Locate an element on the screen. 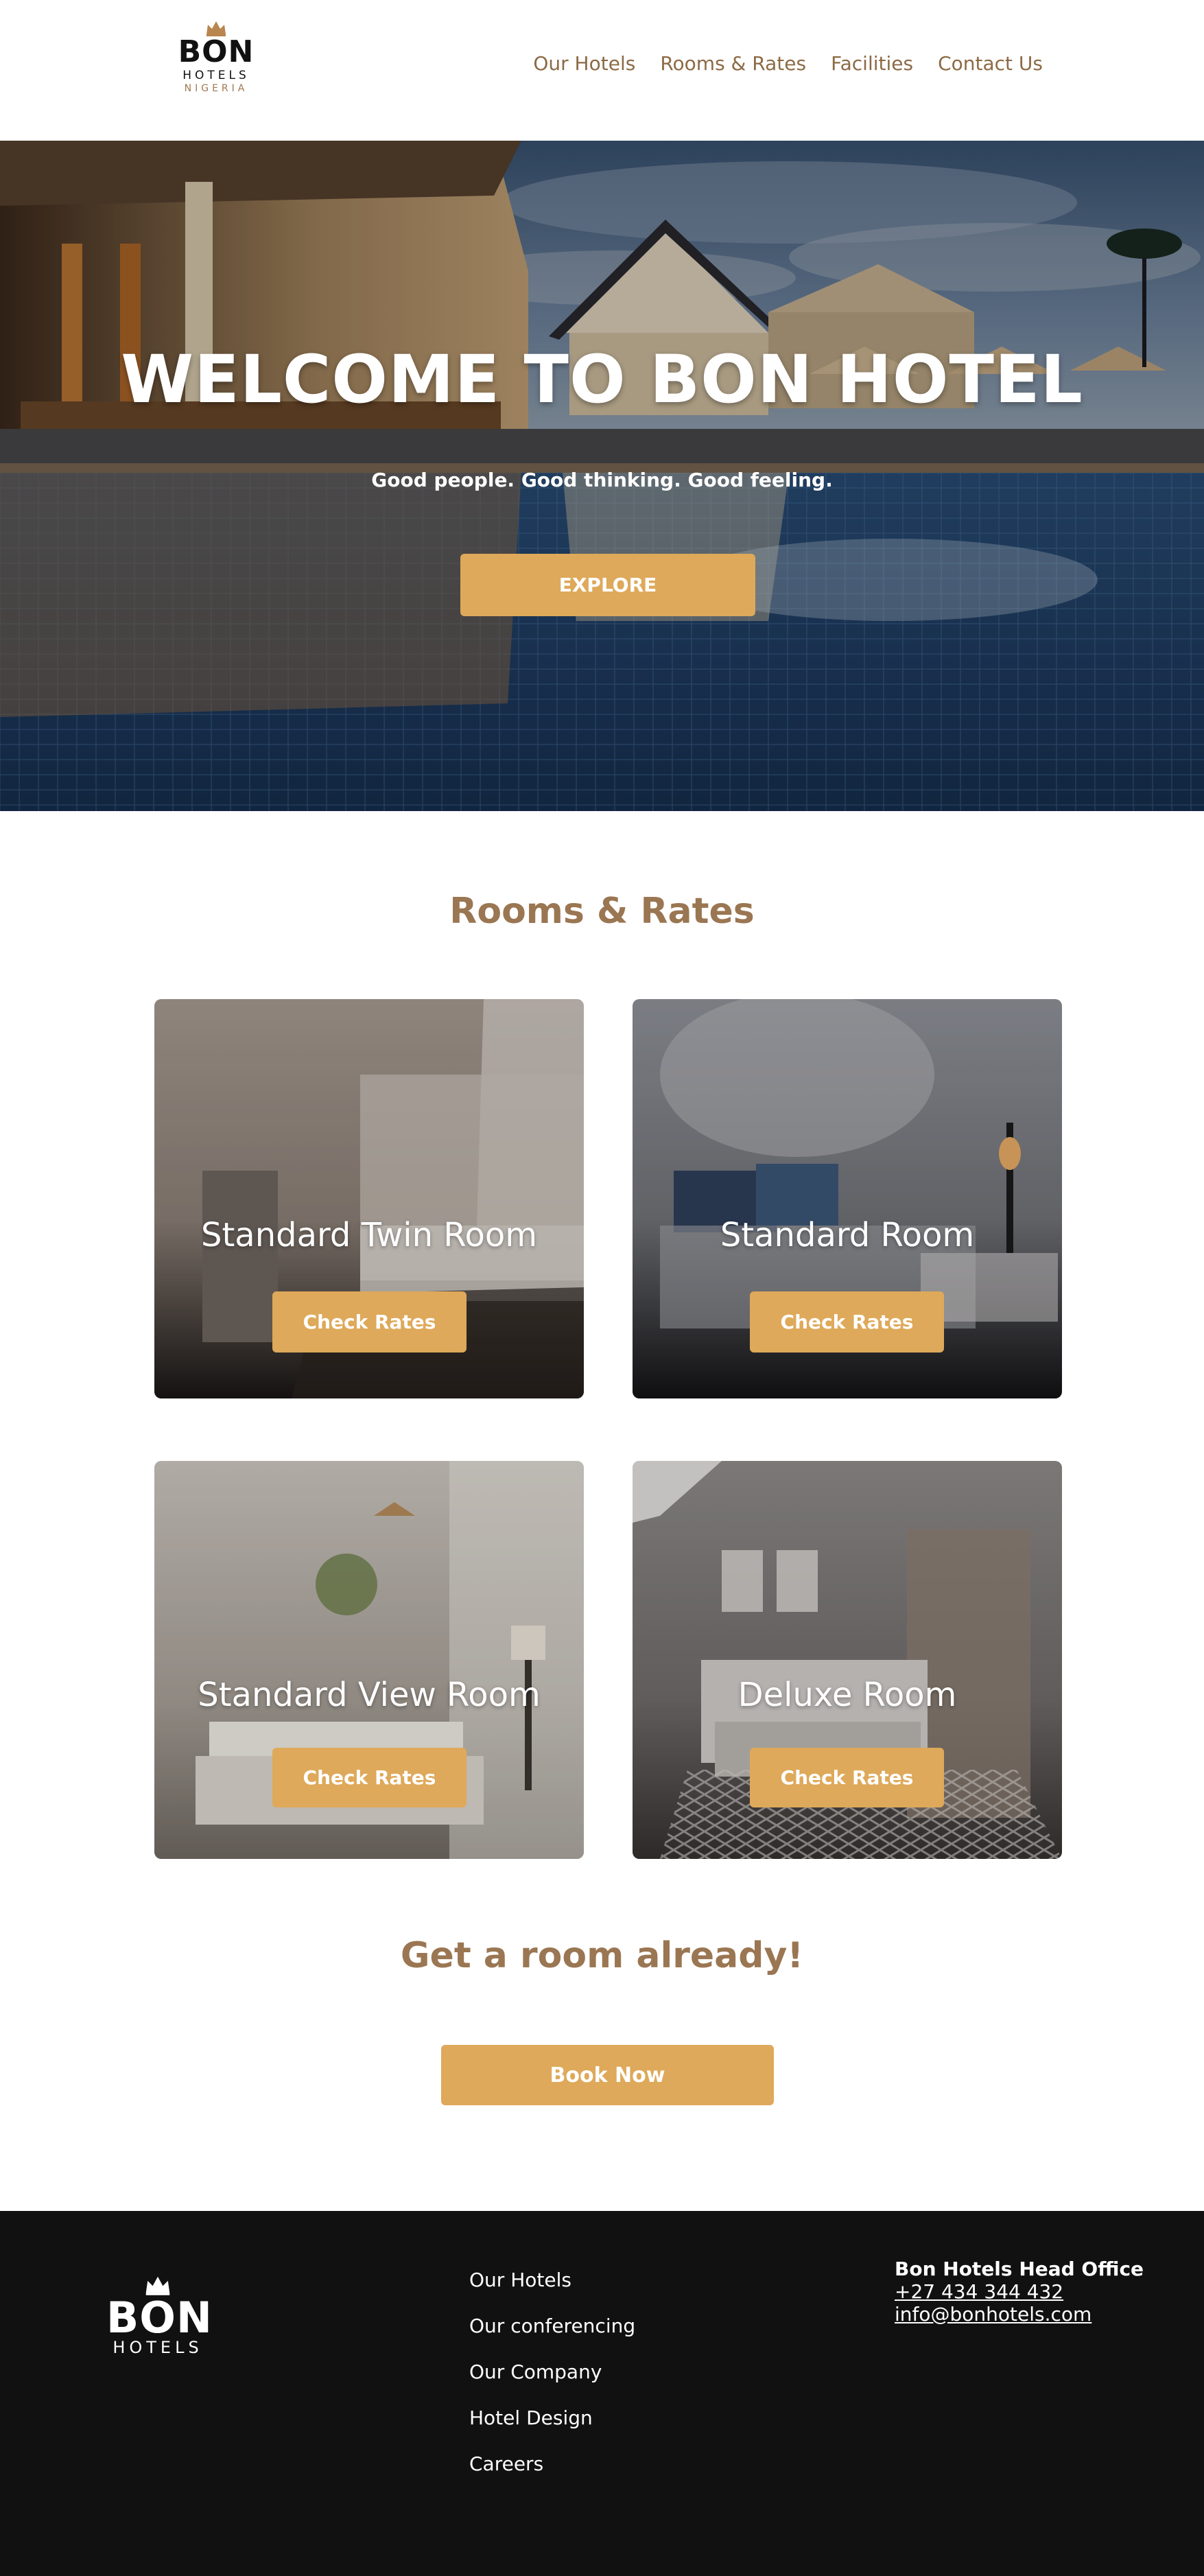  room-card-standard: Standard Room Check Rates is located at coordinates (848, 1198).